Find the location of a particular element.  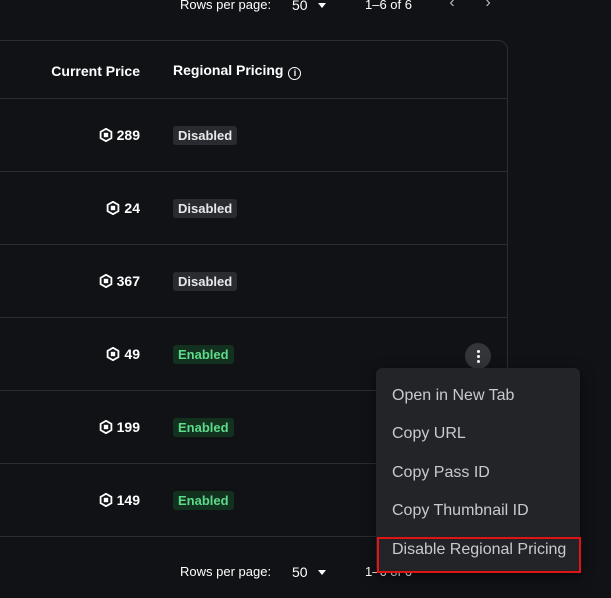

price-cell: 24 is located at coordinates (123, 208).